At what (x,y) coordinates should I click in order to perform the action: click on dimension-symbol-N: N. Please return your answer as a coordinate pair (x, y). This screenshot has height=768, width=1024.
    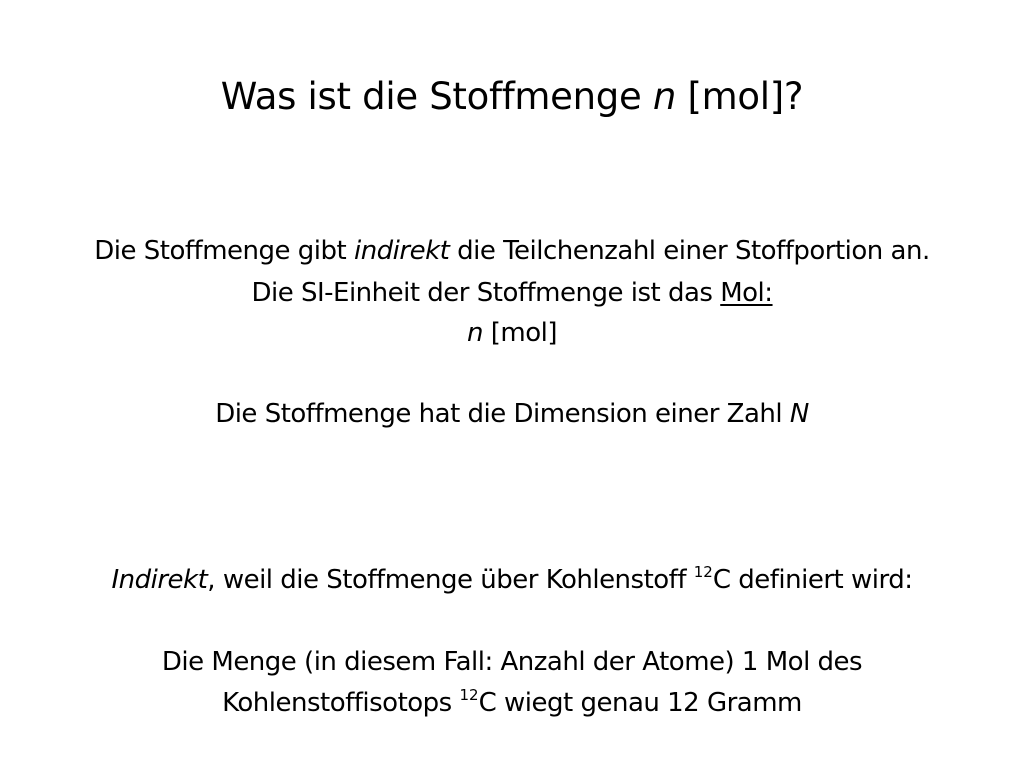
    Looking at the image, I should click on (799, 414).